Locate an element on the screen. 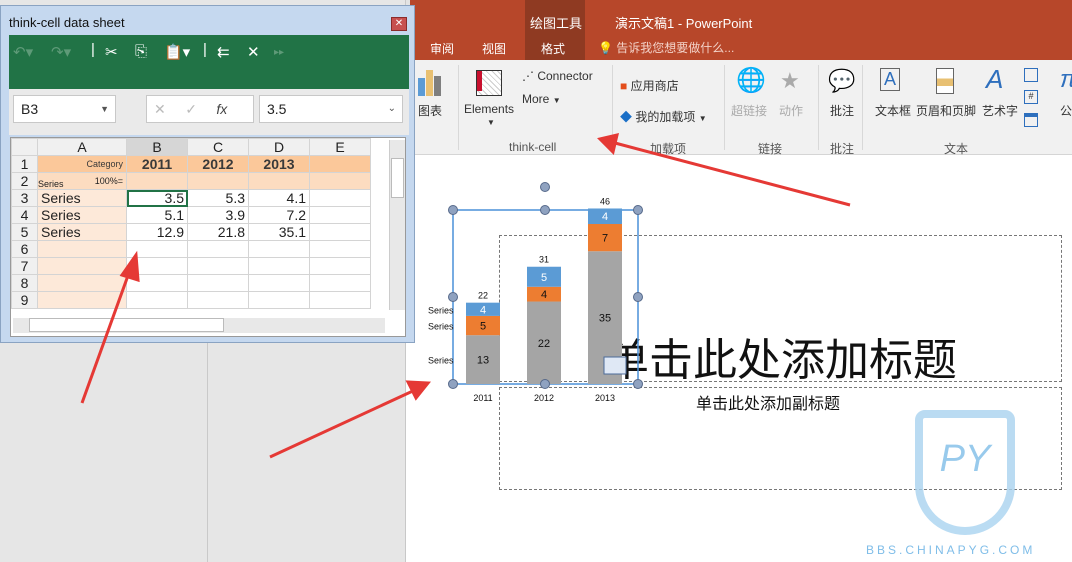  equation-button: 公 is located at coordinates (1066, 110).